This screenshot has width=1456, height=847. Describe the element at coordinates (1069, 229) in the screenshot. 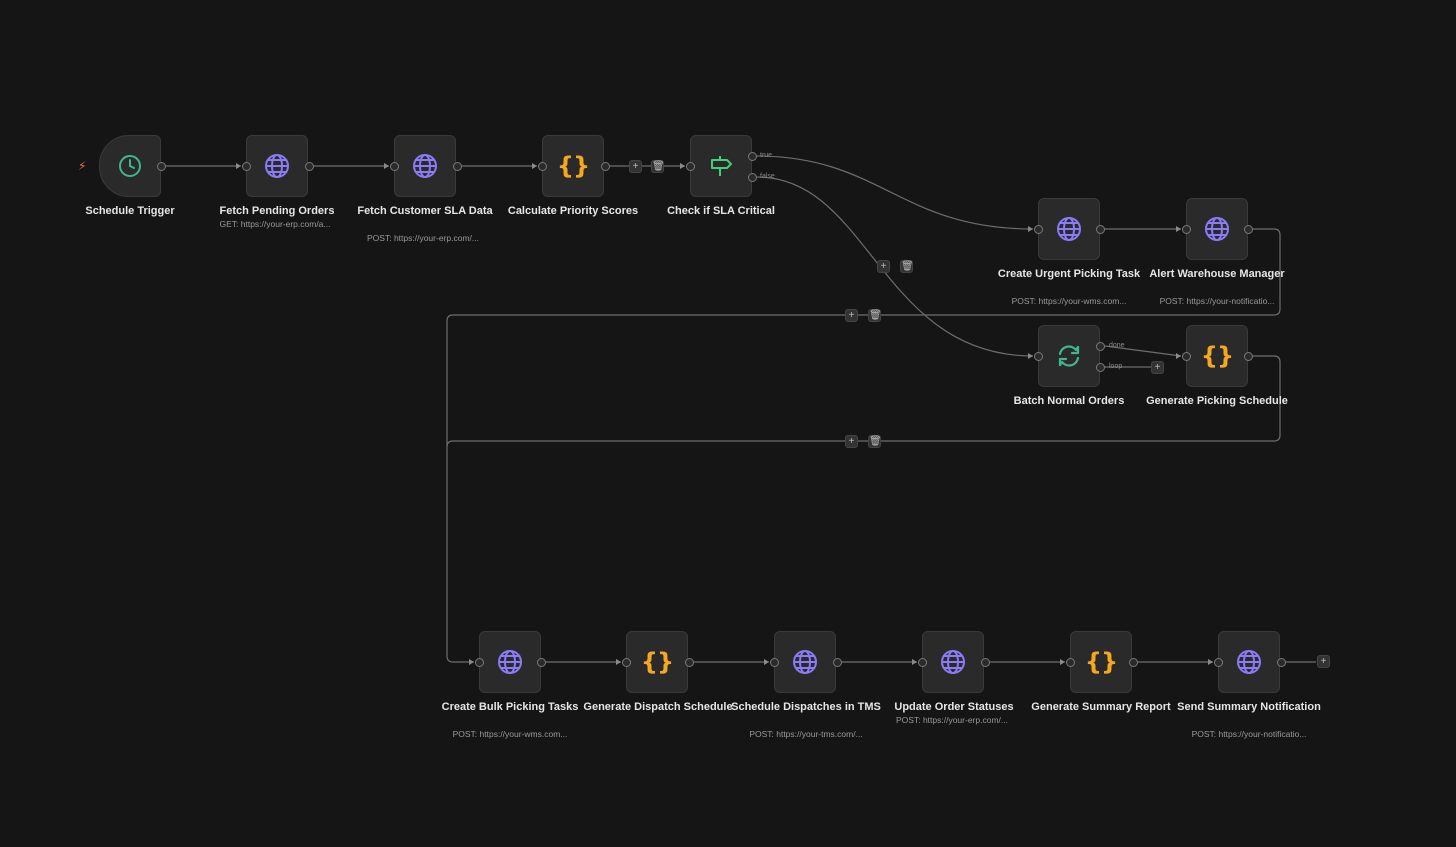

I see `node-create-urgent-picking` at that location.